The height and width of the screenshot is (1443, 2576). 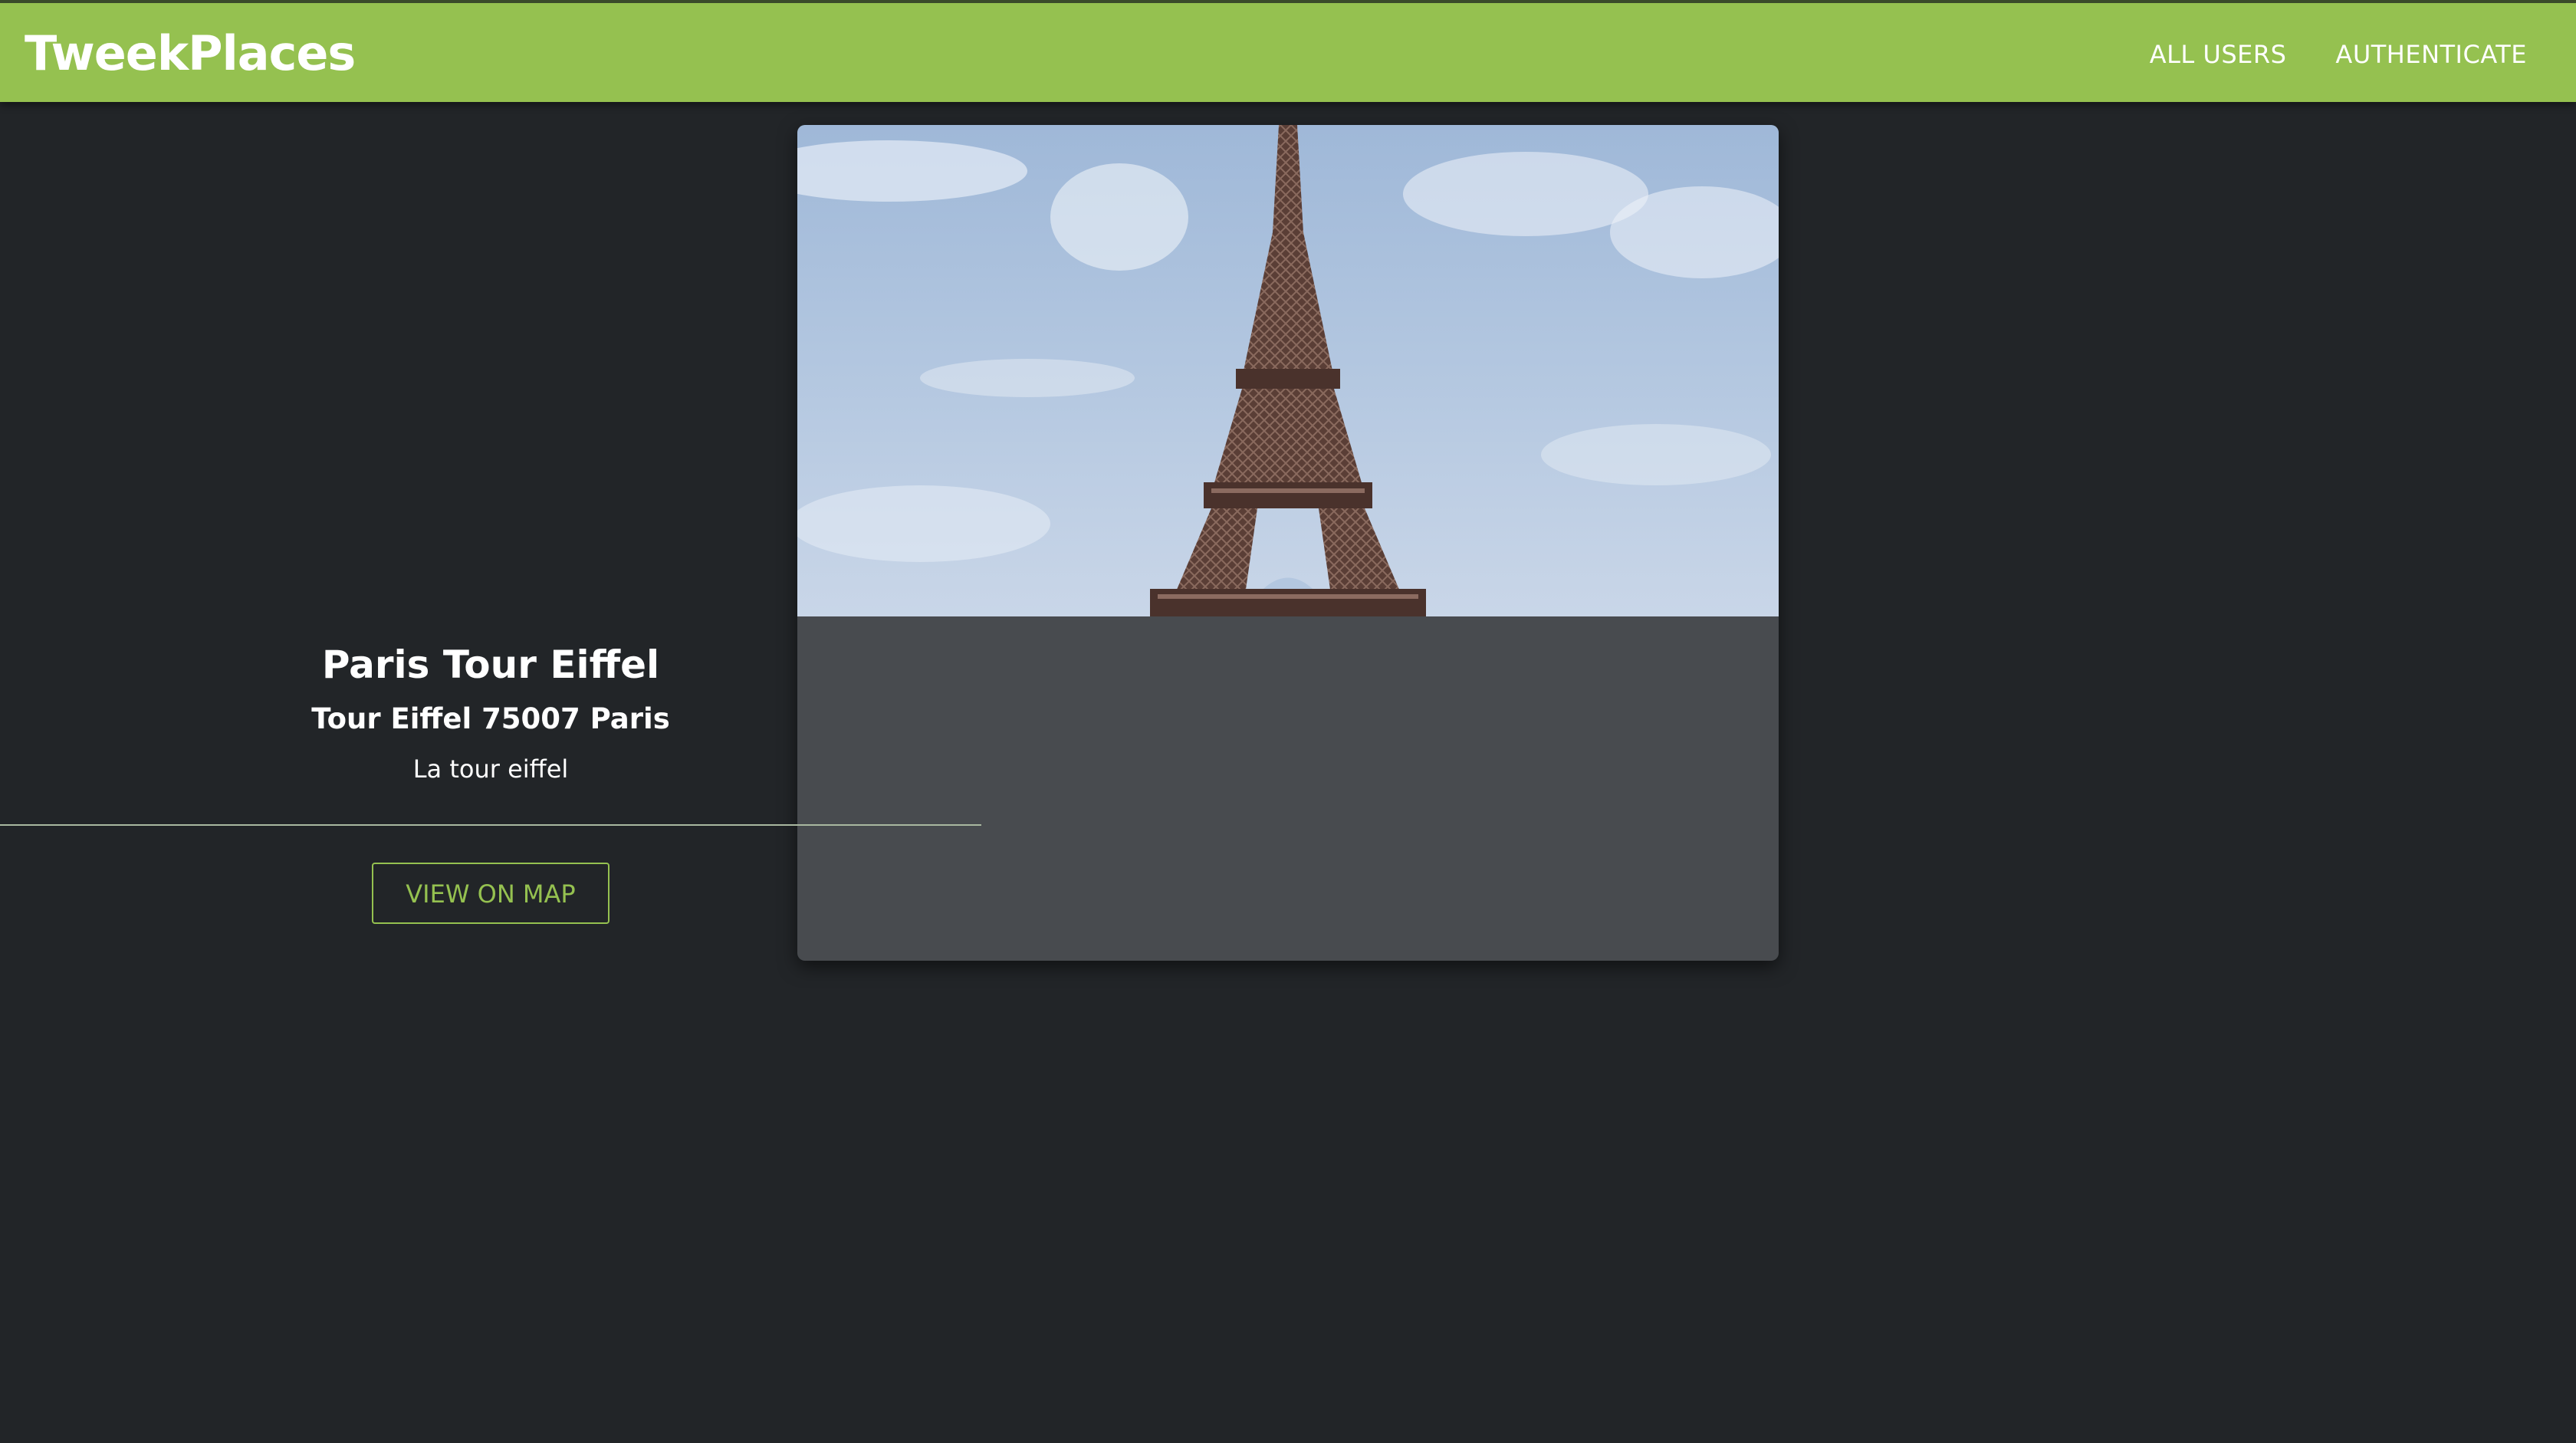 I want to click on place-description: La tour eiffel, so click(x=490, y=769).